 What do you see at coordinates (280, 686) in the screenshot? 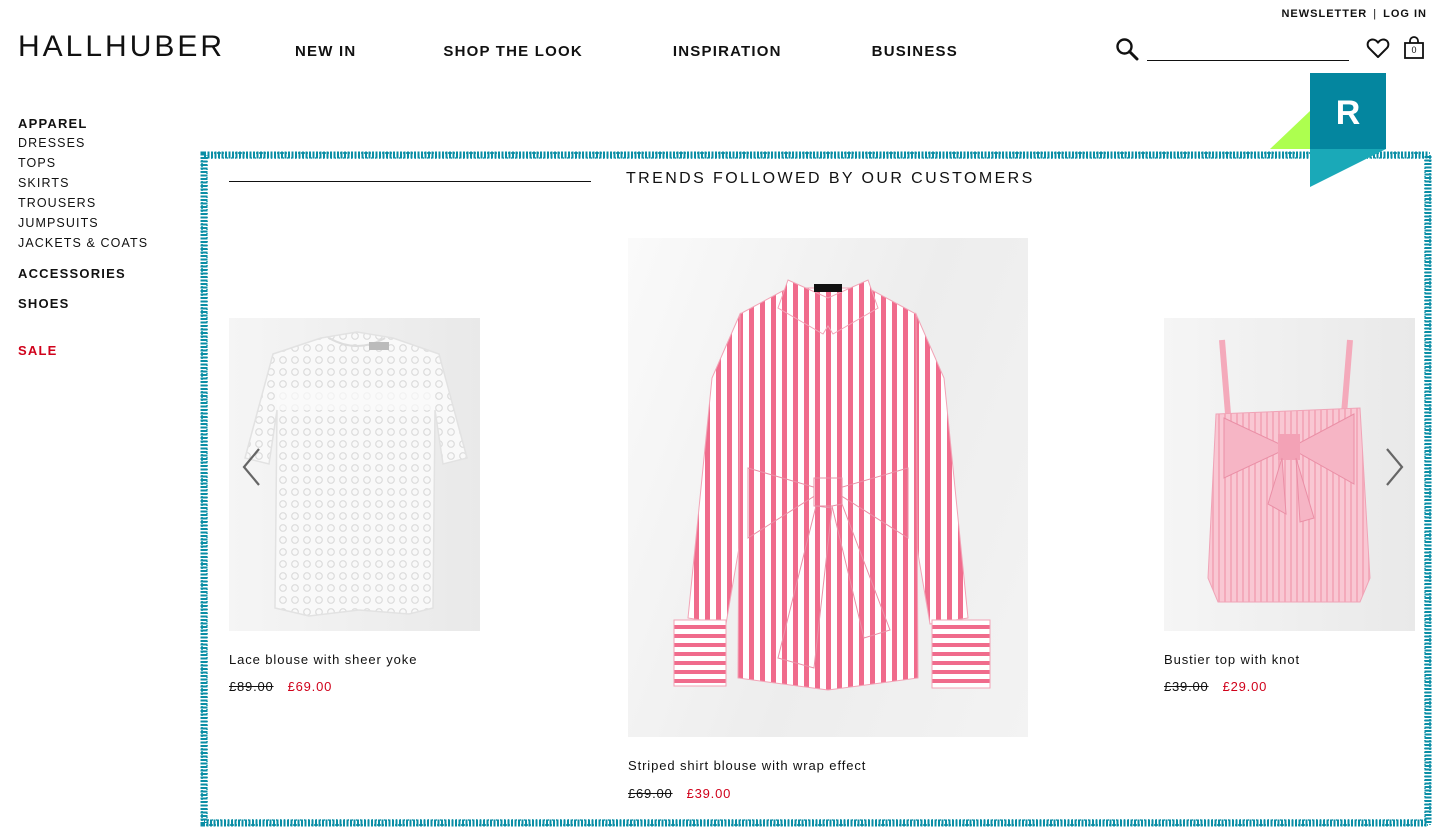
I see `product-price-lace-blouse: £89.00 £69.00` at bounding box center [280, 686].